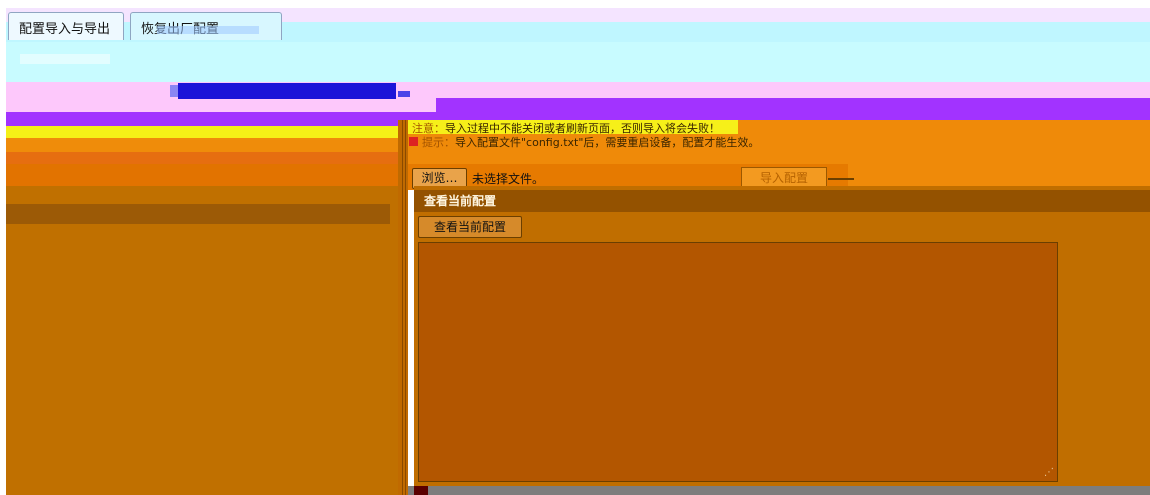  I want to click on footer-bar, so click(779, 490).